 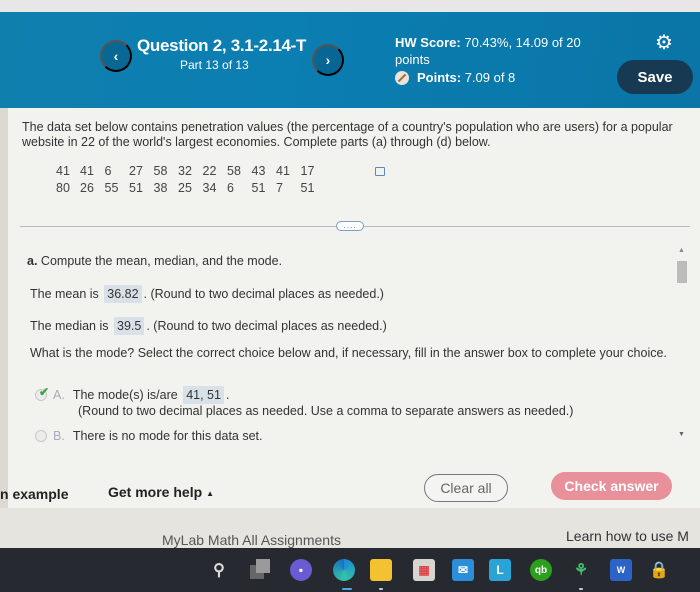 I want to click on next-question-button: ›, so click(x=328, y=60).